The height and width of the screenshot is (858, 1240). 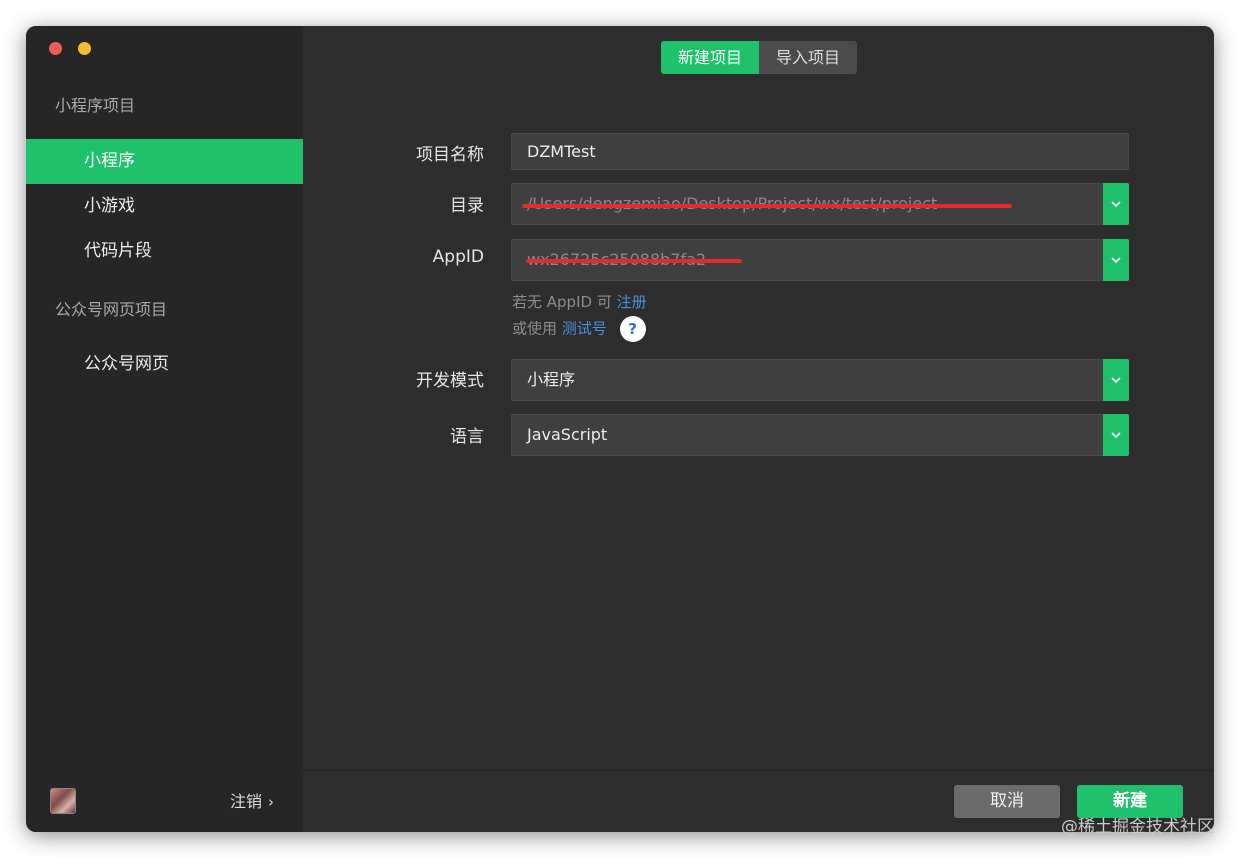 I want to click on logout-button: 注销 ›, so click(x=252, y=800).